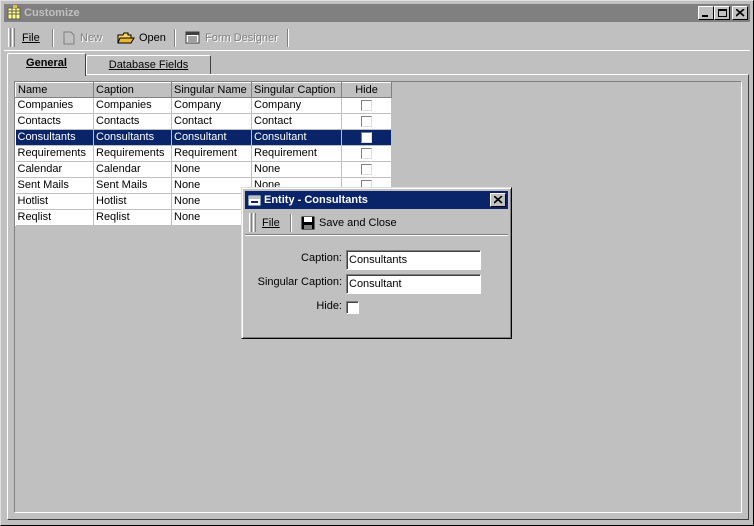 The height and width of the screenshot is (526, 754). Describe the element at coordinates (54, 121) in the screenshot. I see `cell-name: Contacts` at that location.